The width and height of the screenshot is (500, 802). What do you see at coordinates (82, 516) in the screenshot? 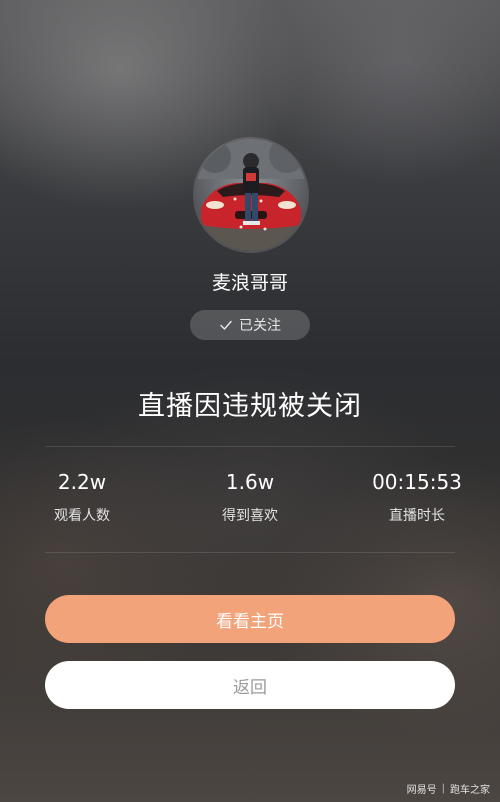
I see `stat-viewers-label: 观看人数` at bounding box center [82, 516].